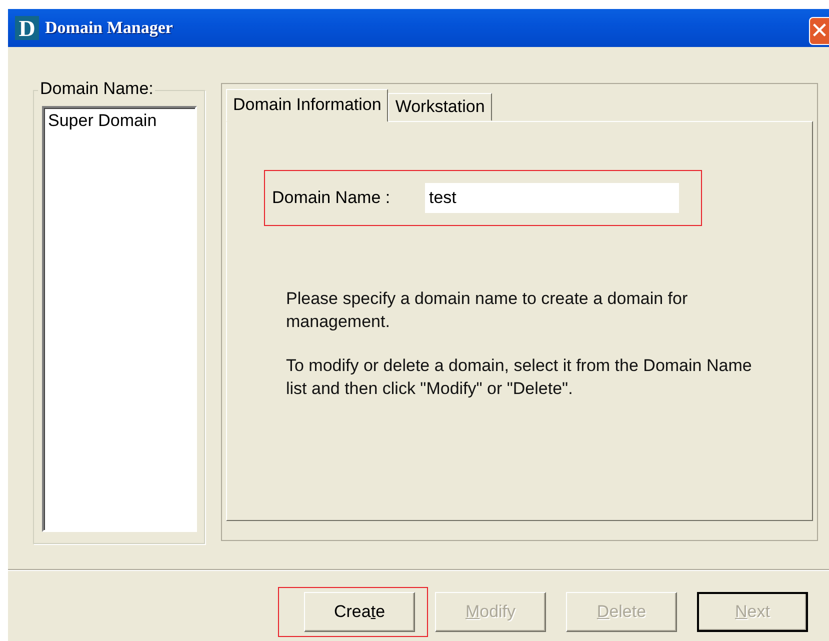 The height and width of the screenshot is (641, 829). Describe the element at coordinates (487, 310) in the screenshot. I see `help-text: Please specify a domain name to create a domain for management.` at that location.